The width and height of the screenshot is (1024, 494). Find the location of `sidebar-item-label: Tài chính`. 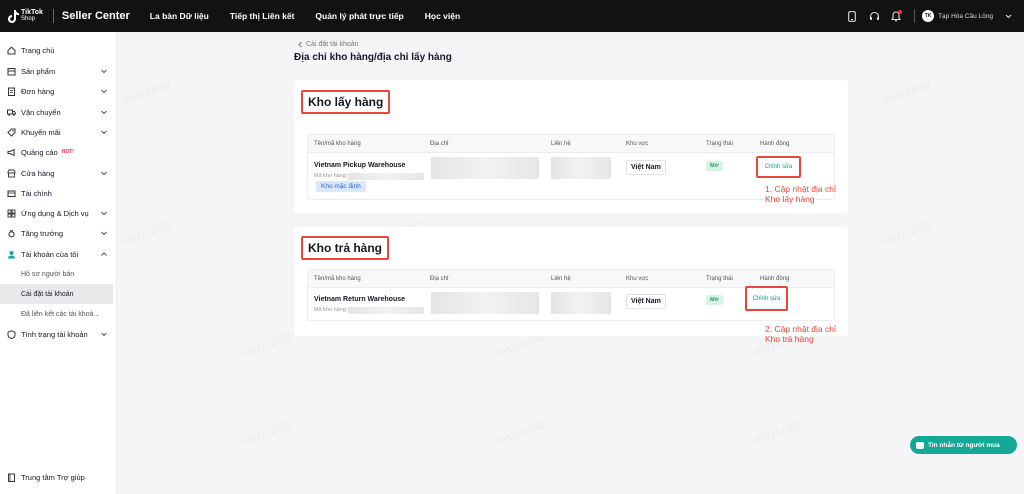

sidebar-item-label: Tài chính is located at coordinates (36, 193).